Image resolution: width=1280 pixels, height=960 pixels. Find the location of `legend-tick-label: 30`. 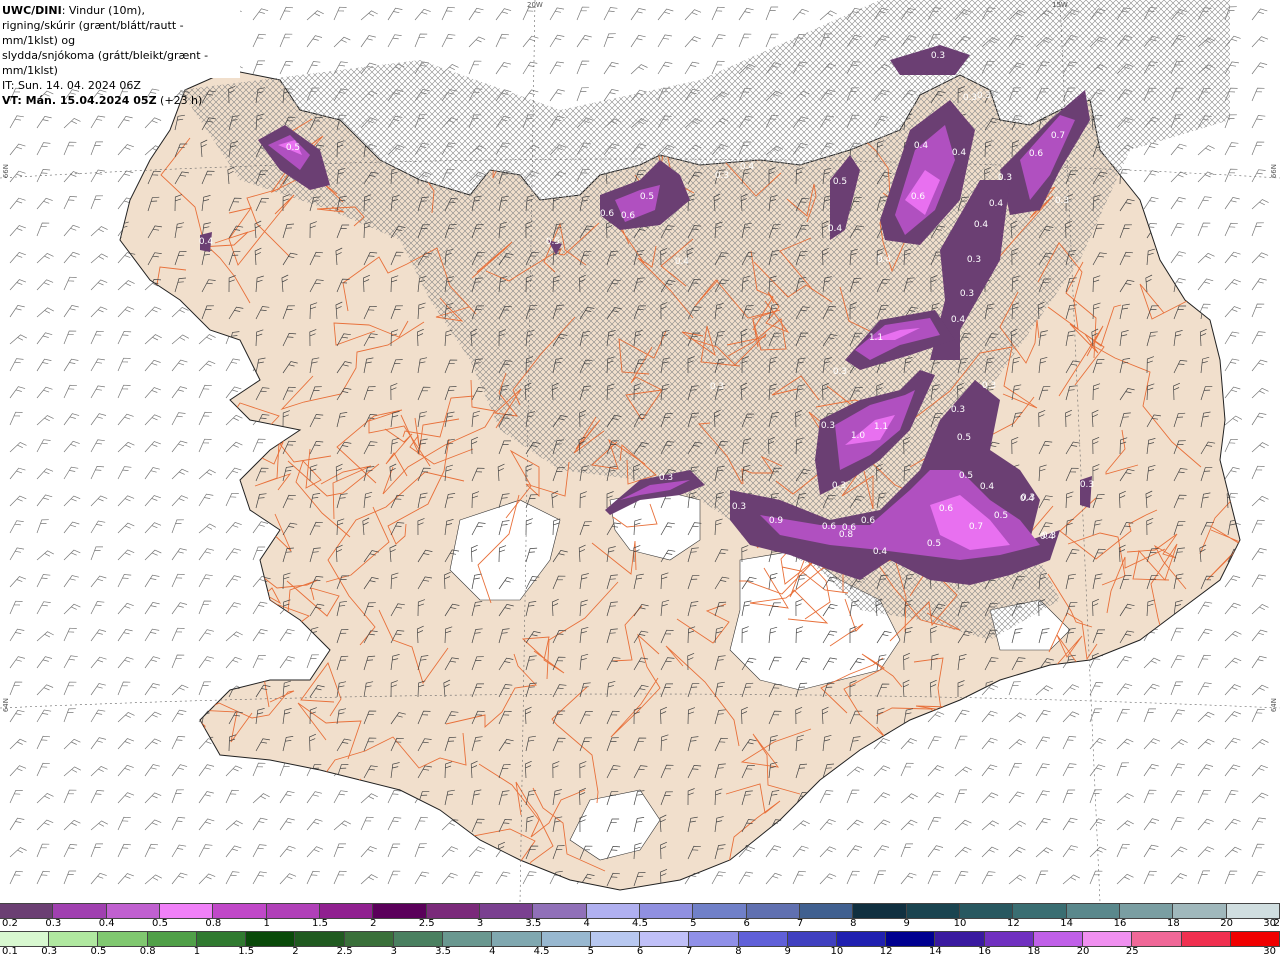

legend-tick-label: 30 is located at coordinates (1269, 951).